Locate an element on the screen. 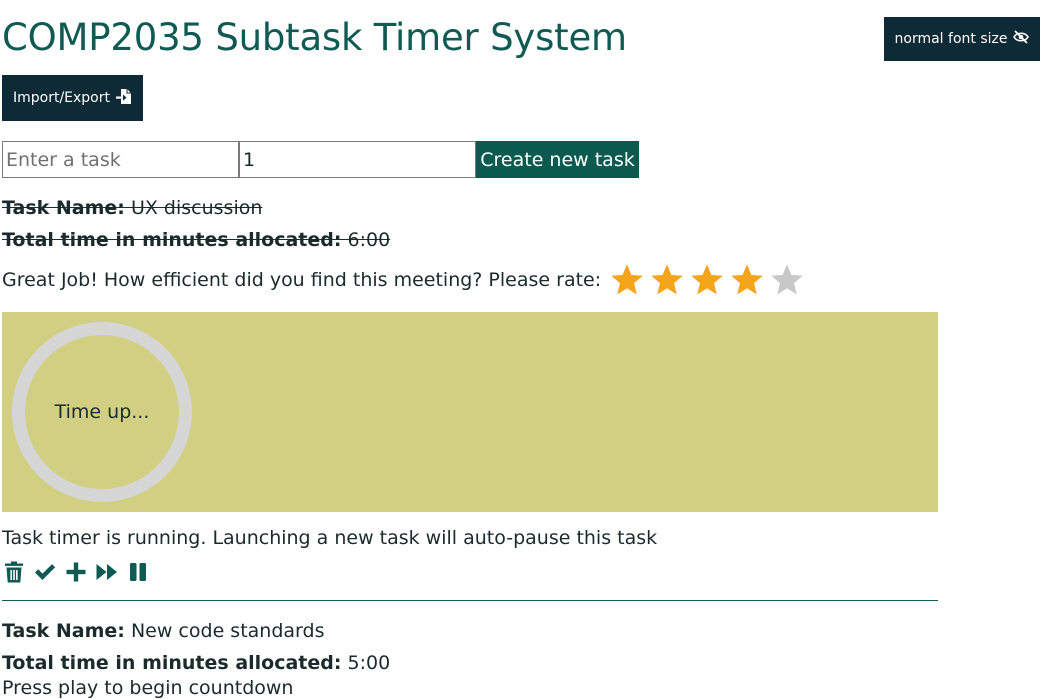  task-time-value: 5:00 is located at coordinates (369, 663).